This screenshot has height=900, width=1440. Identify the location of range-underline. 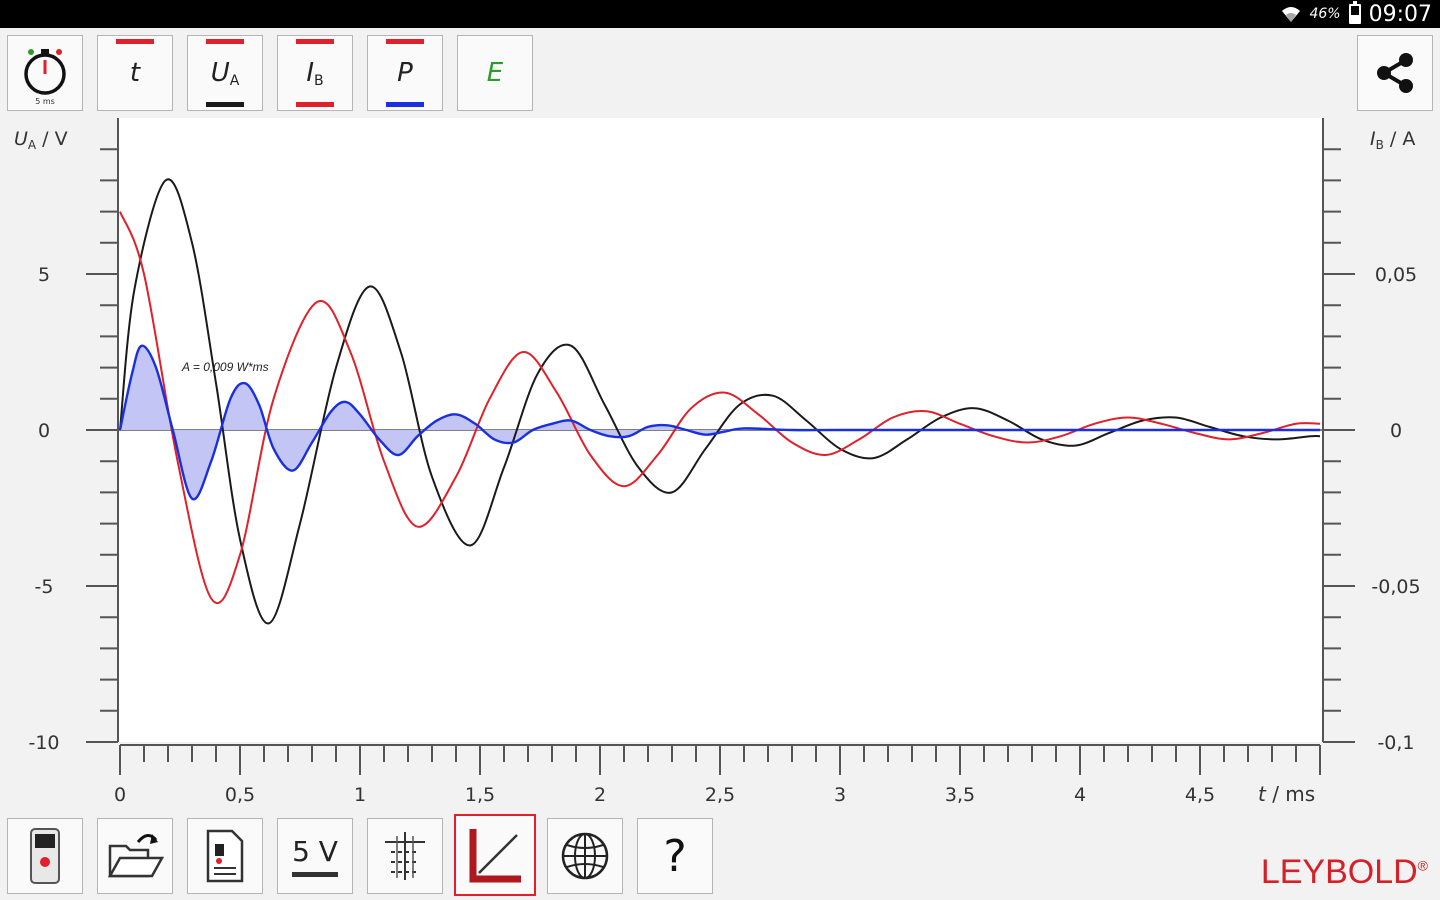
(315, 874).